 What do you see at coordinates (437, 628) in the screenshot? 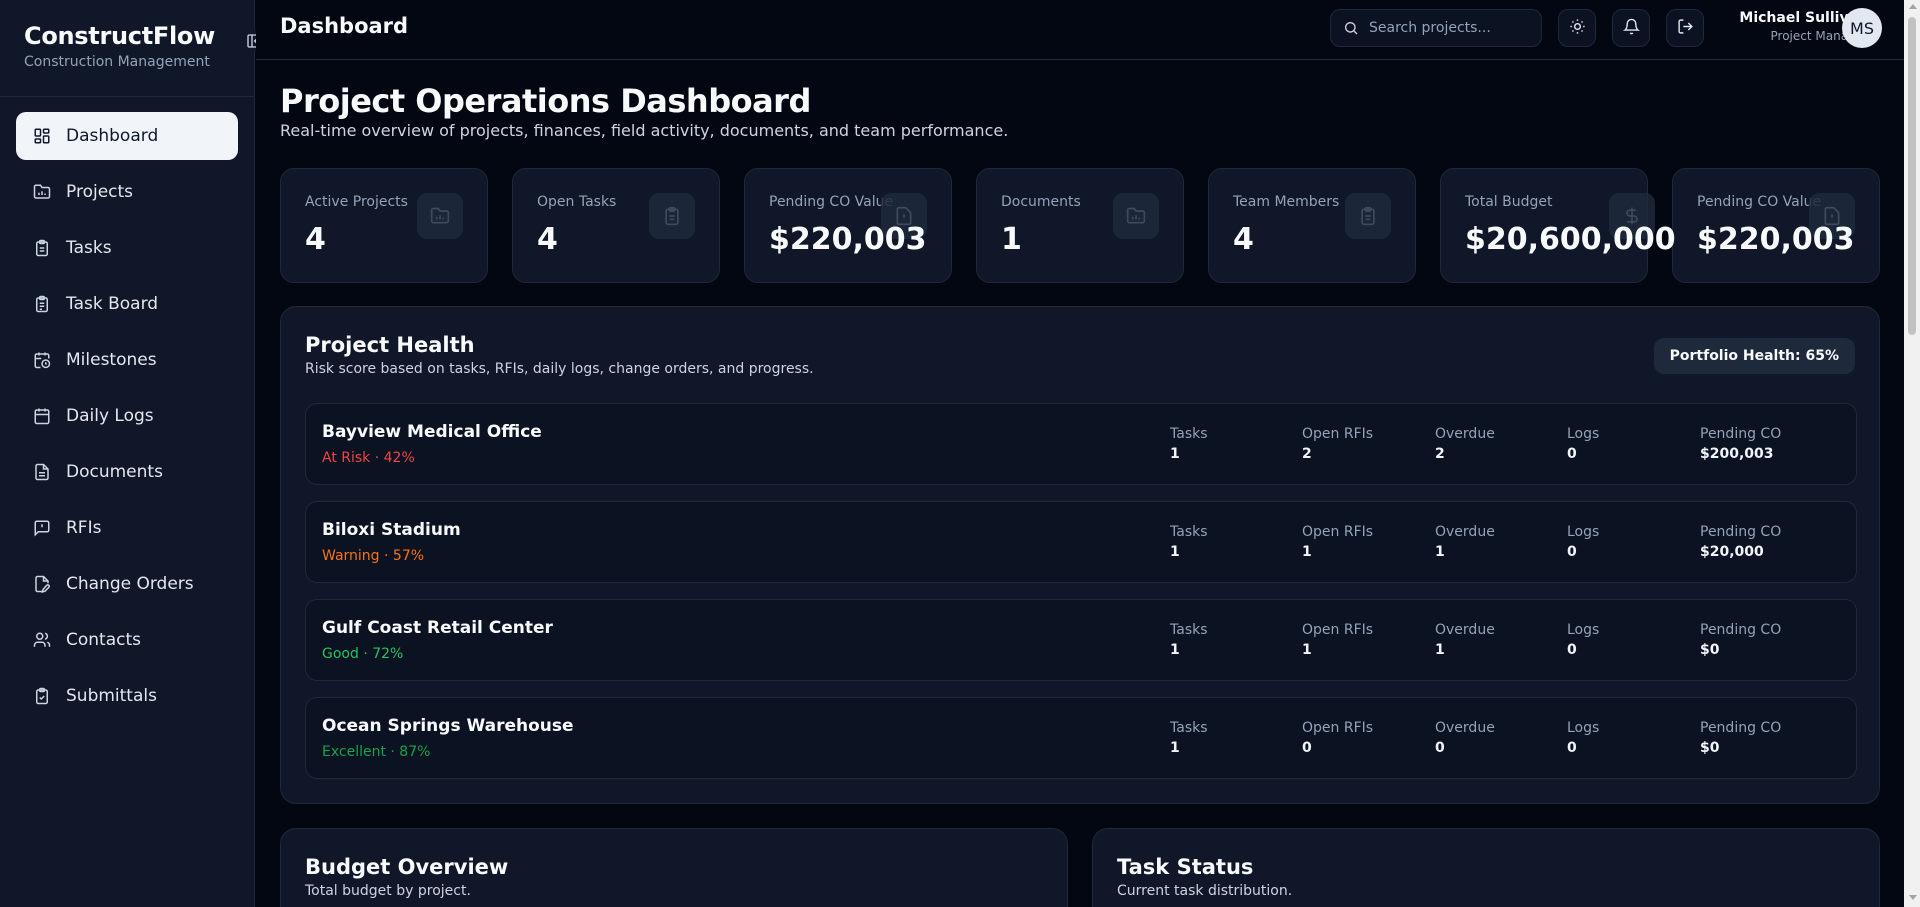
I see `project-name: Gulf Coast Retail Center` at bounding box center [437, 628].